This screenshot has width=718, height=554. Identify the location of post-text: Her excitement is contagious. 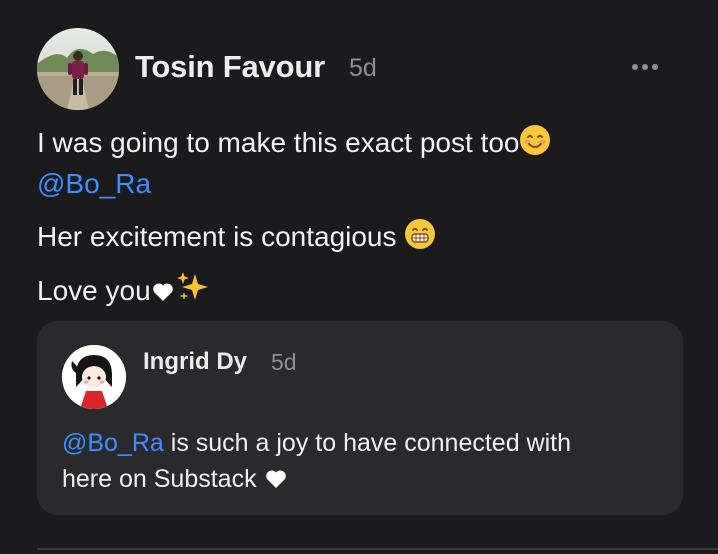
(221, 236).